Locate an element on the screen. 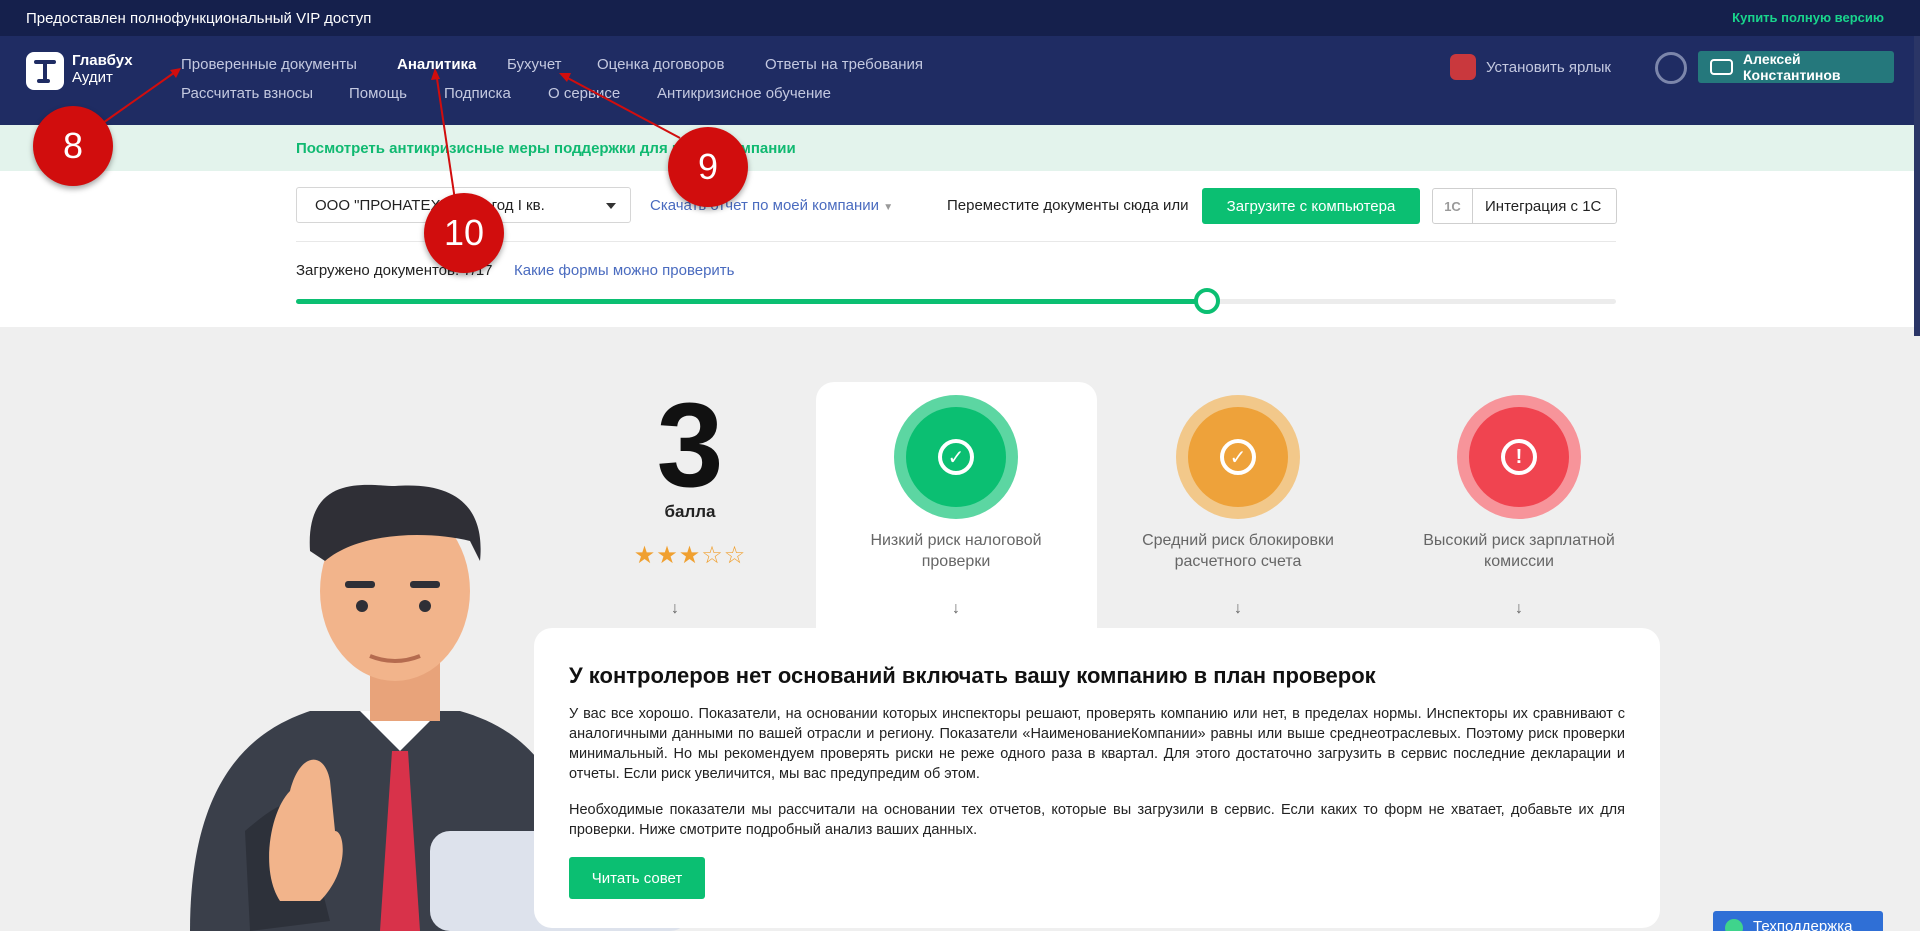 The height and width of the screenshot is (931, 1920). annotation-marker-10: 10 is located at coordinates (464, 233).